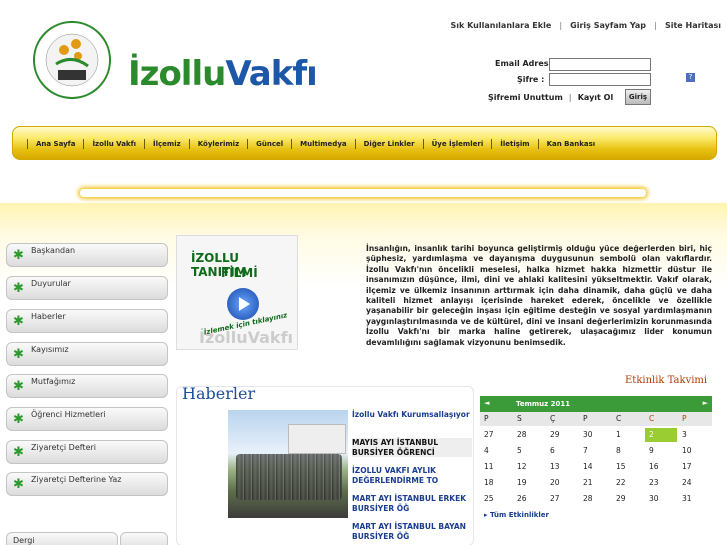 This screenshot has height=545, width=727. I want to click on sidebar-item-label: Mutfağımız, so click(53, 381).